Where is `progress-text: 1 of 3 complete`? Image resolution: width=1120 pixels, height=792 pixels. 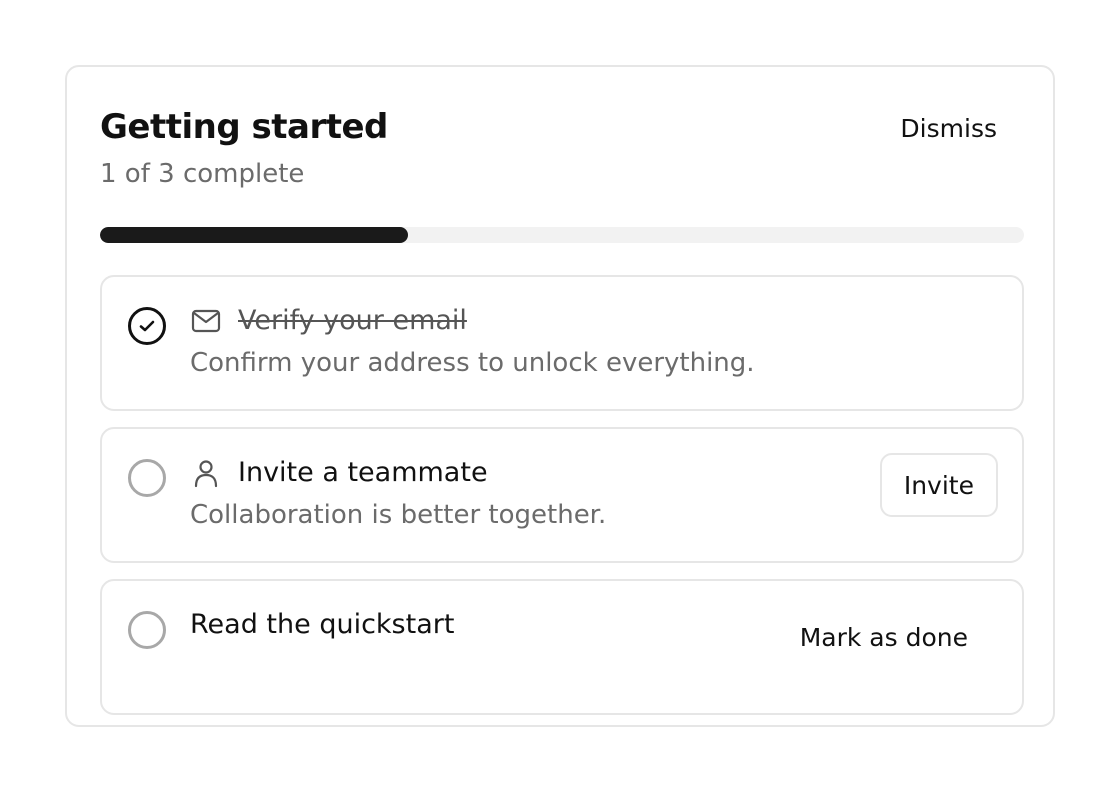 progress-text: 1 of 3 complete is located at coordinates (202, 174).